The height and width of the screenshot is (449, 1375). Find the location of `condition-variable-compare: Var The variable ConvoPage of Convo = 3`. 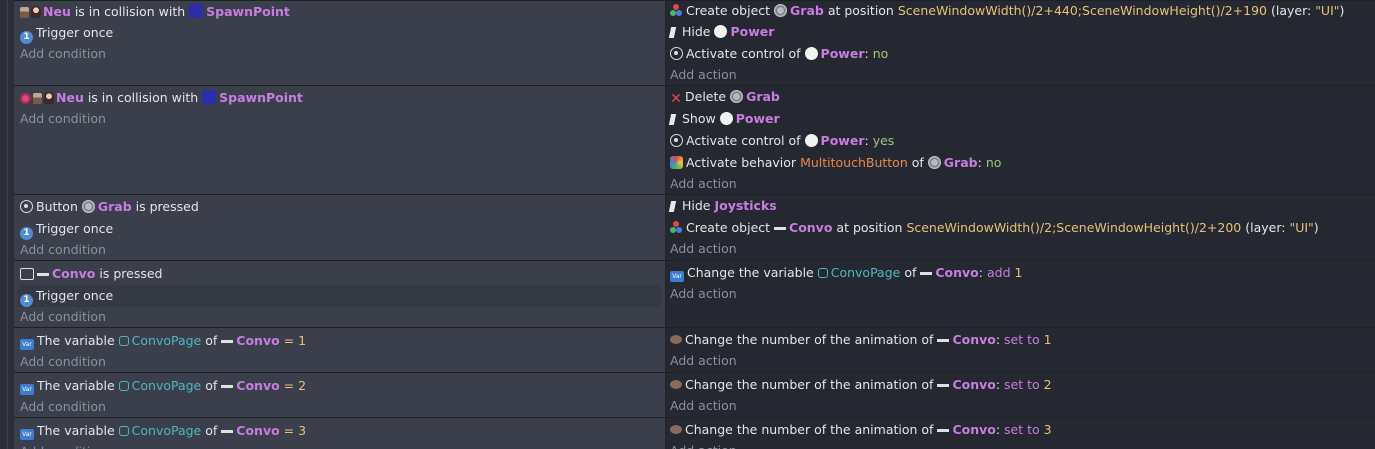

condition-variable-compare: Var The variable ConvoPage of Convo = 3 is located at coordinates (339, 431).